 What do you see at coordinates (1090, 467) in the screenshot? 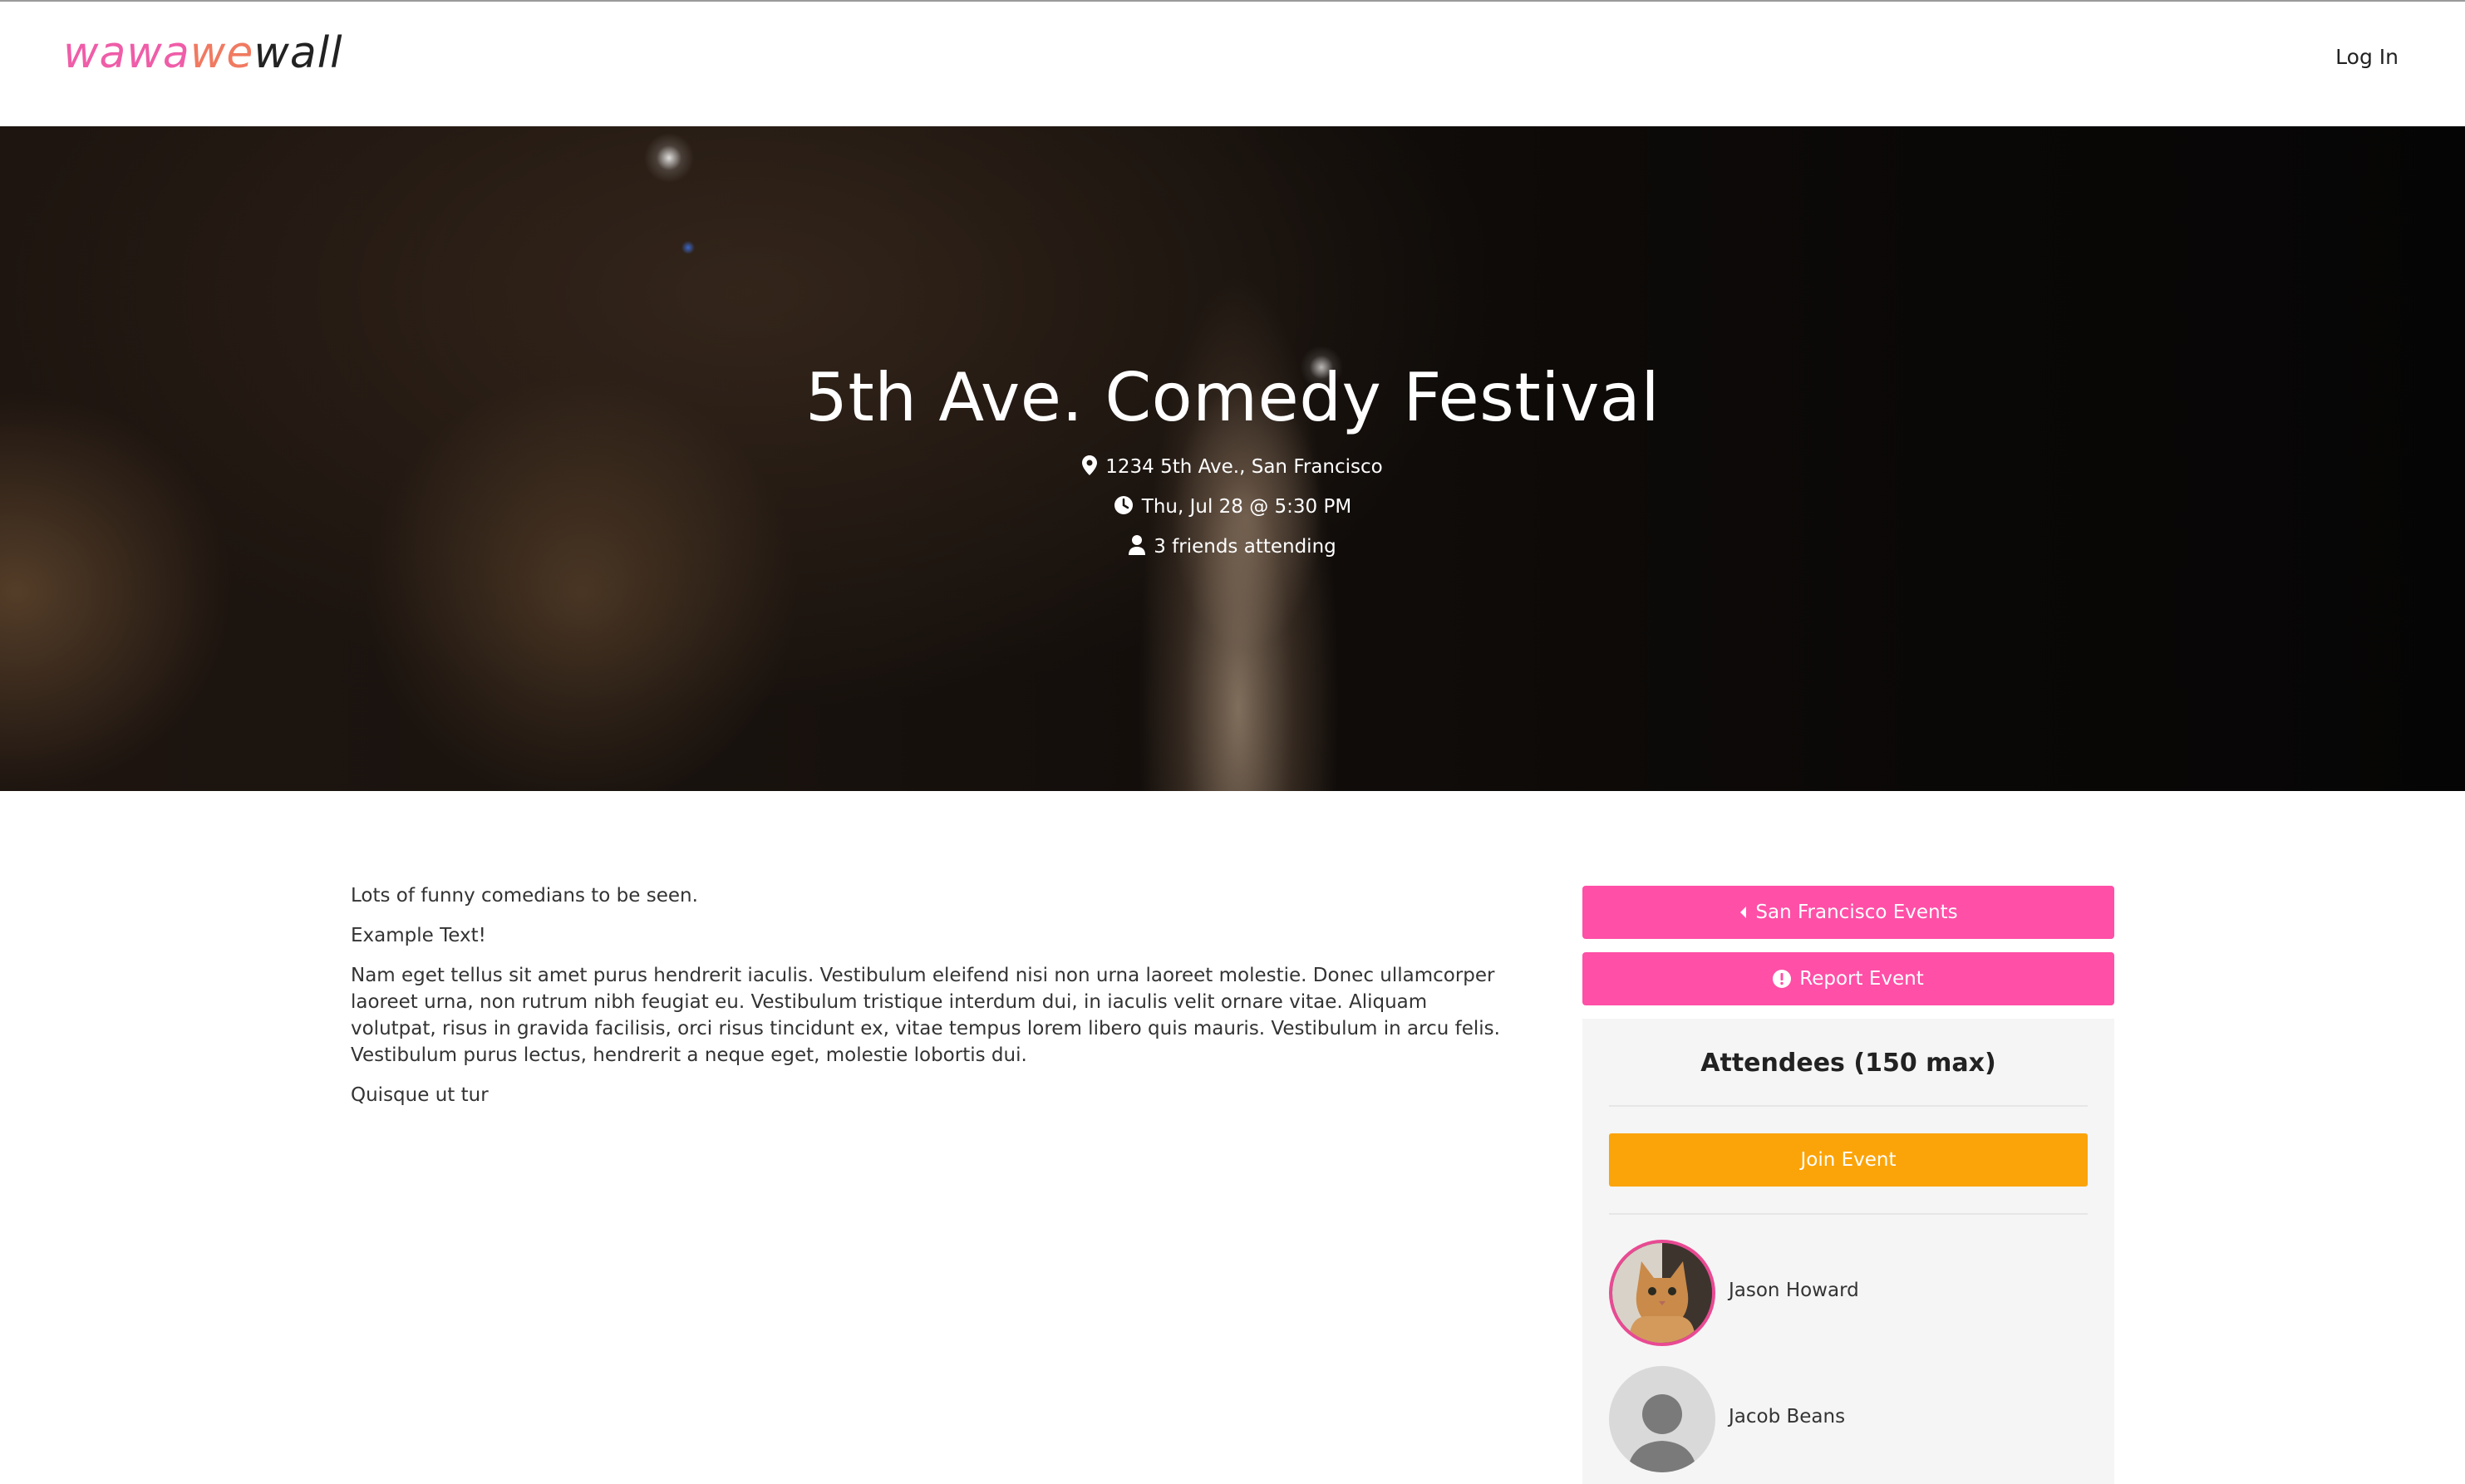
I see `map-pin-icon` at bounding box center [1090, 467].